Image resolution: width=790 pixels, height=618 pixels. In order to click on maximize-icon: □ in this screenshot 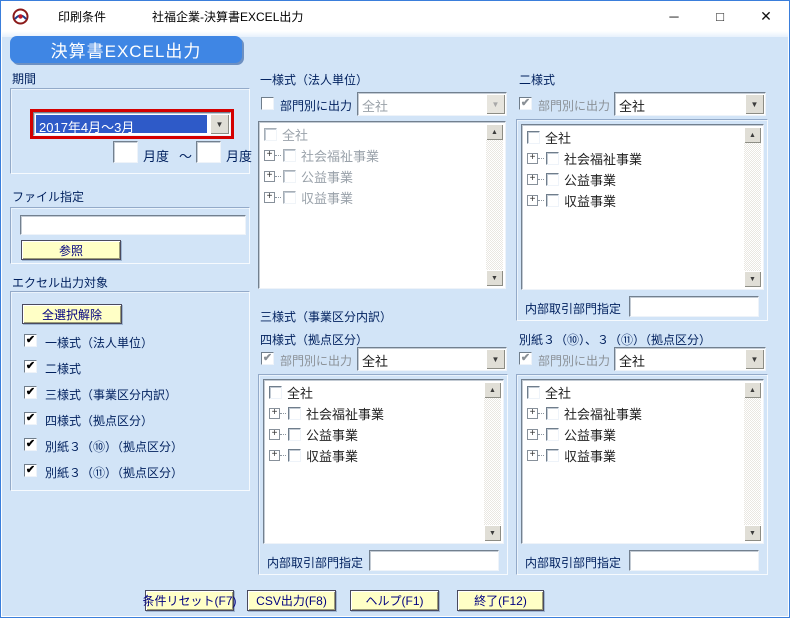, I will do `click(720, 16)`.